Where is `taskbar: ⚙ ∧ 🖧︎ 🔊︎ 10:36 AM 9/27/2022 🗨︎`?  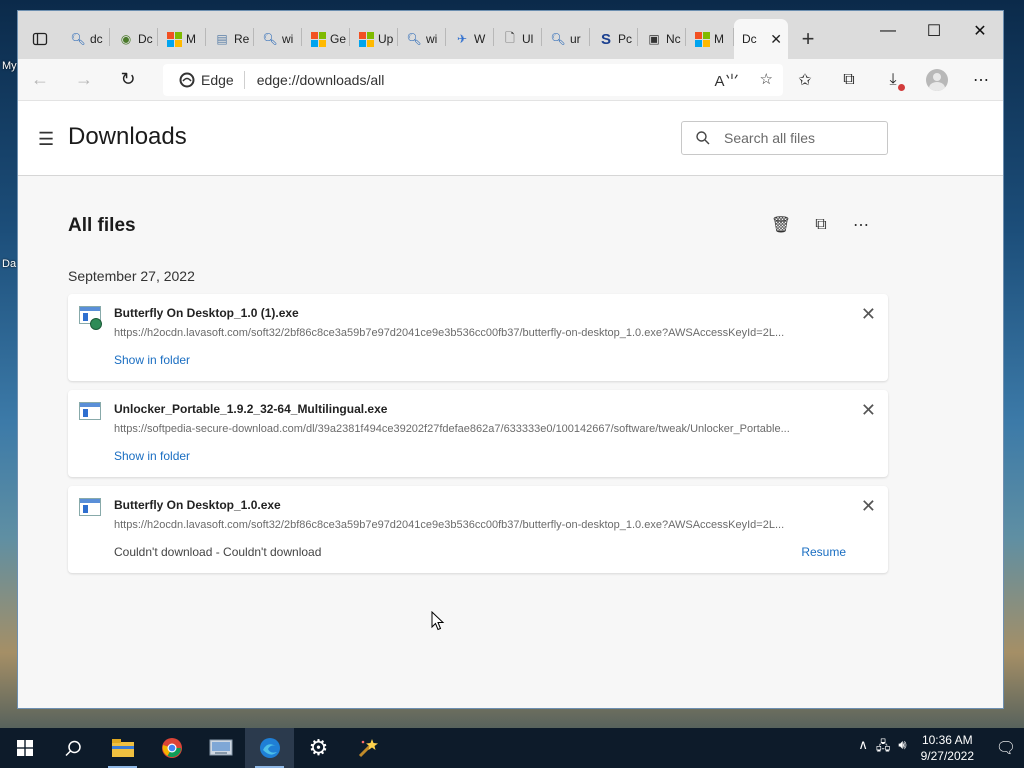 taskbar: ⚙ ∧ 🖧︎ 🔊︎ 10:36 AM 9/27/2022 🗨︎ is located at coordinates (512, 748).